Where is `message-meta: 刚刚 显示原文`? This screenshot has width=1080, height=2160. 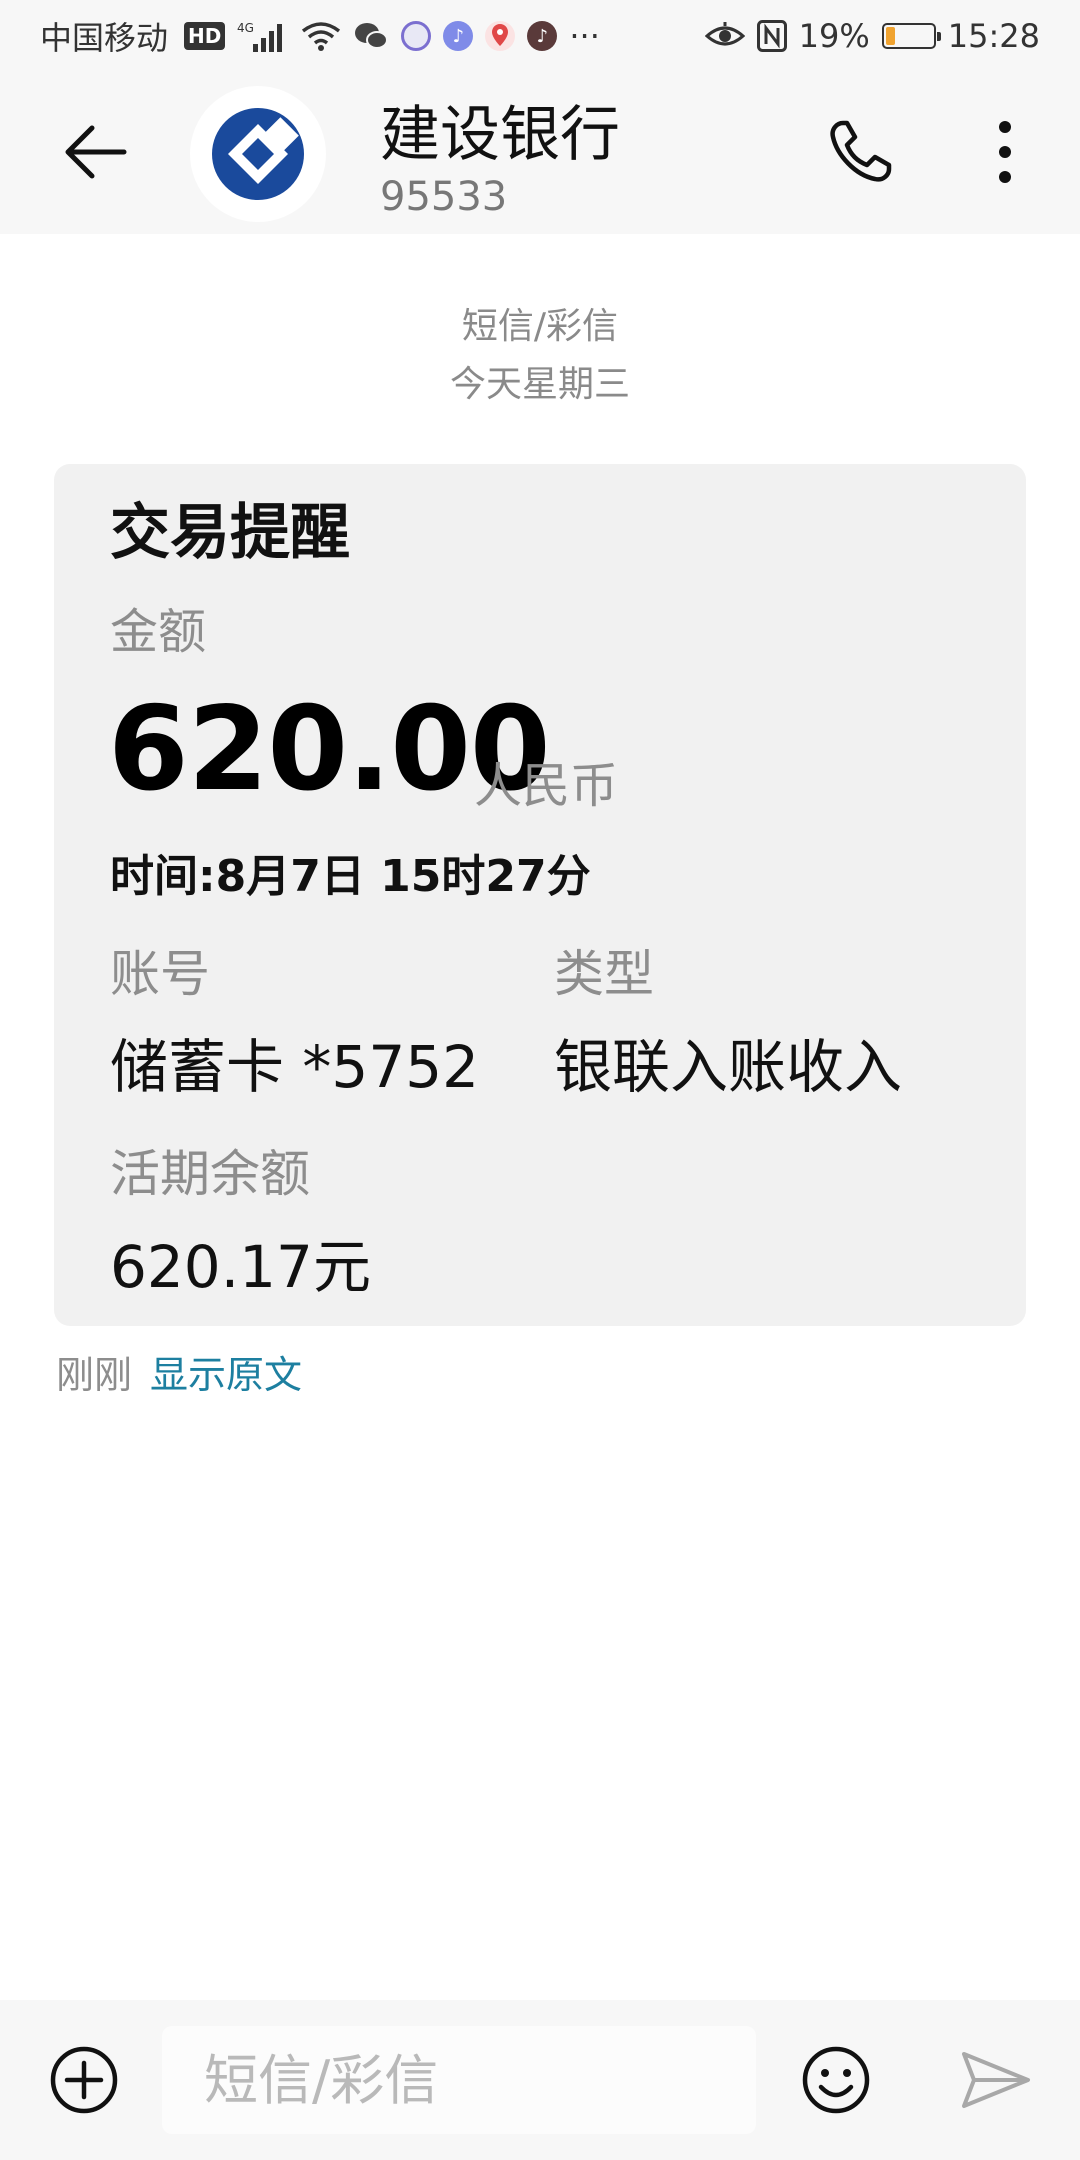
message-meta: 刚刚 显示原文 is located at coordinates (179, 1371).